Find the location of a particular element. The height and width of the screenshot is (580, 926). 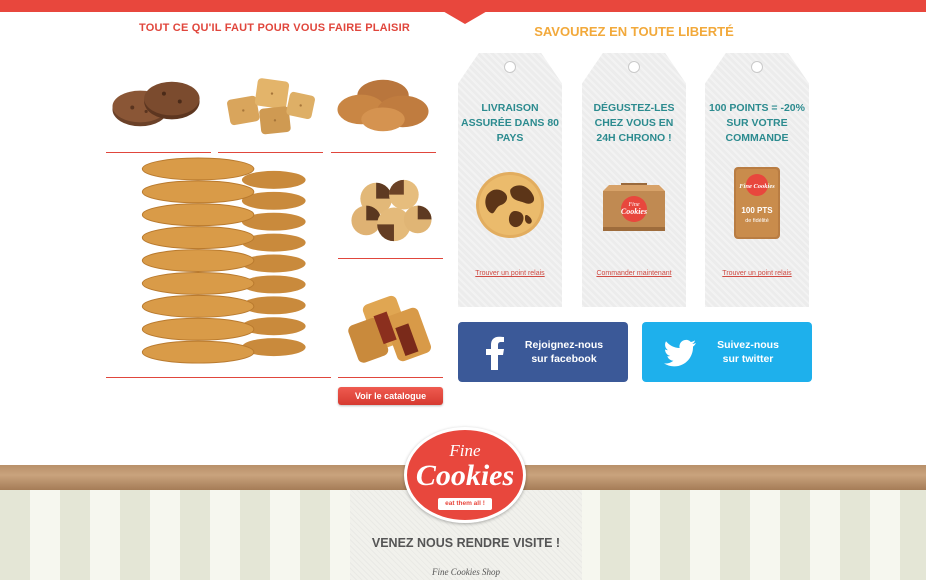

shortbread-image is located at coordinates (271, 106).